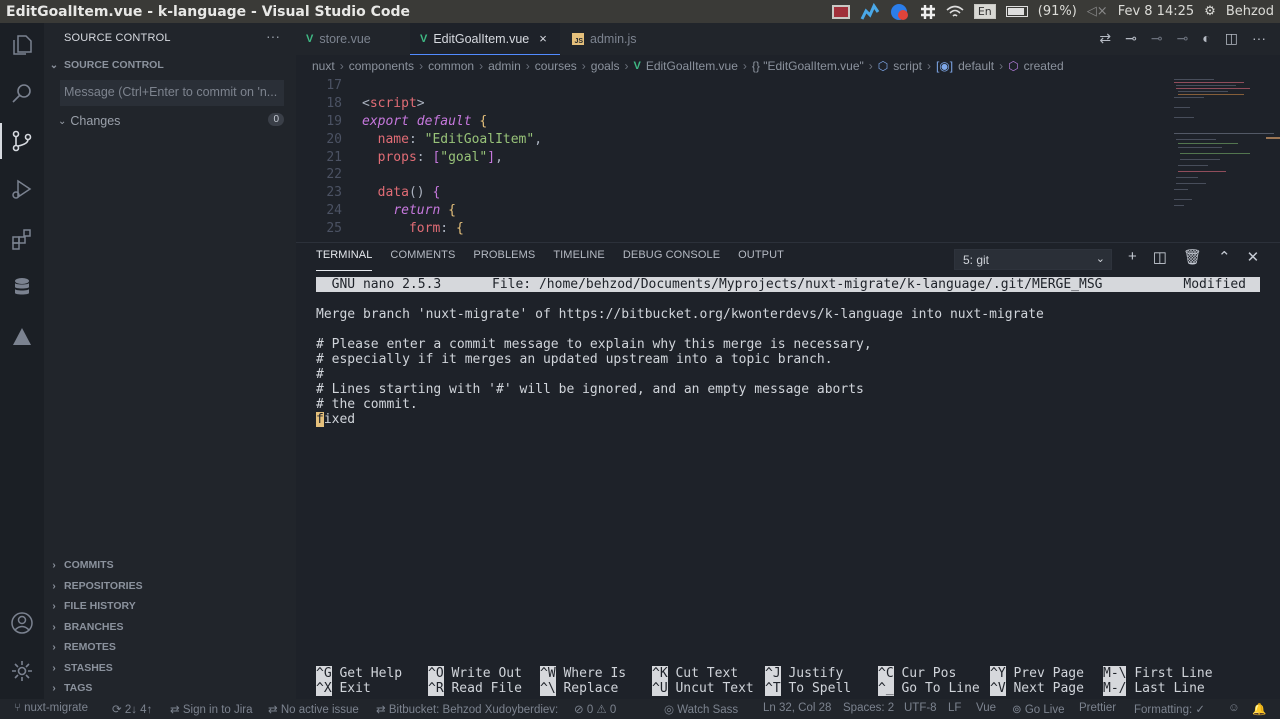 The width and height of the screenshot is (1280, 719). Describe the element at coordinates (955, 12) in the screenshot. I see `wifi-icon` at that location.